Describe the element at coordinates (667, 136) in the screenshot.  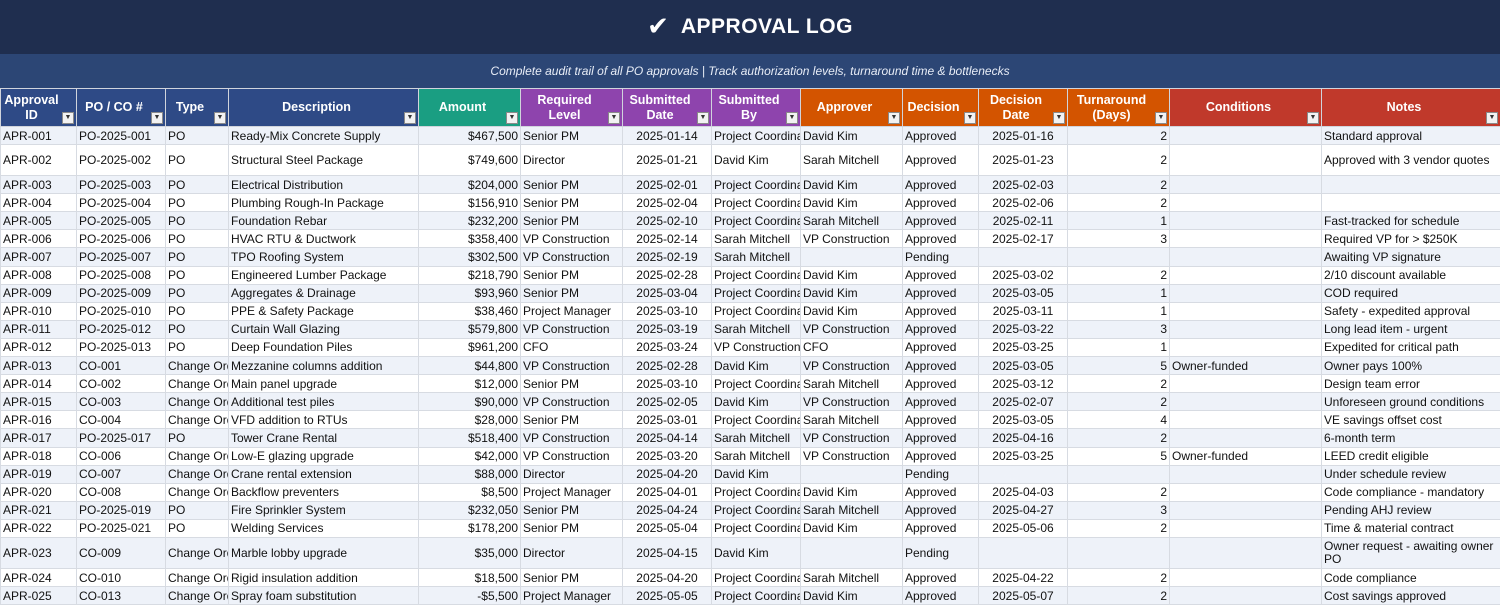
I see `table-cell: 2025-01-14` at that location.